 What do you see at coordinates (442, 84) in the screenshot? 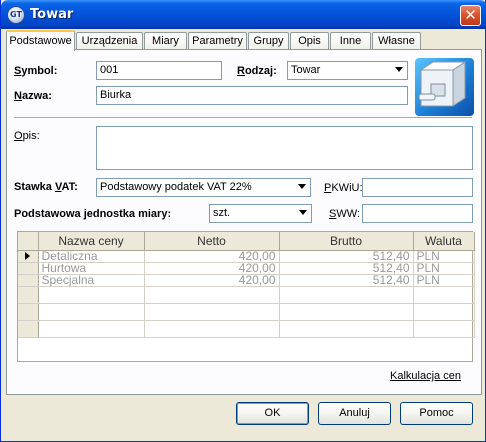
I see `product-box-svg` at bounding box center [442, 84].